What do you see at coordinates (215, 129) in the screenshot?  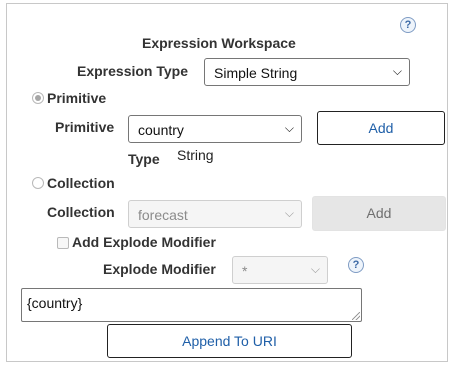 I see `primitive-select: country ⌵` at bounding box center [215, 129].